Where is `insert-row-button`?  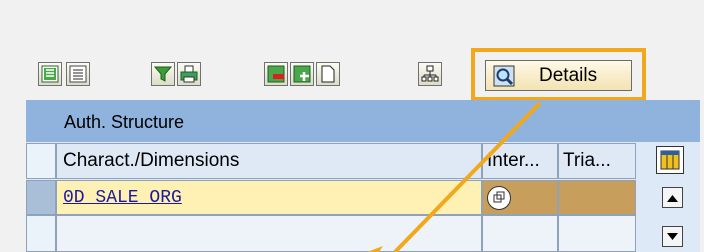
insert-row-button is located at coordinates (302, 74).